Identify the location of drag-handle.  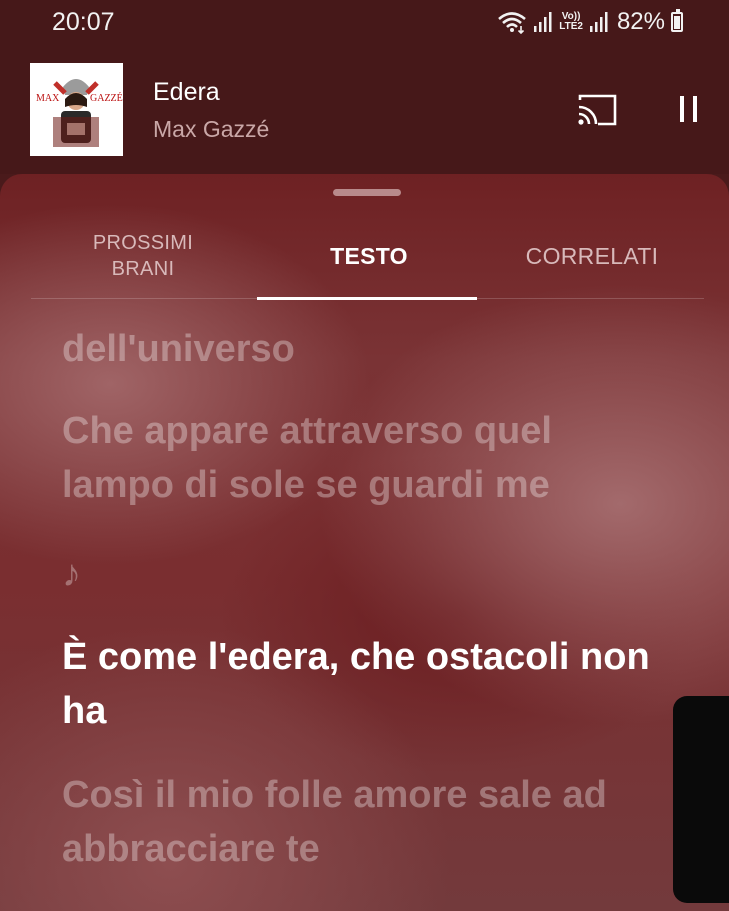
(367, 192).